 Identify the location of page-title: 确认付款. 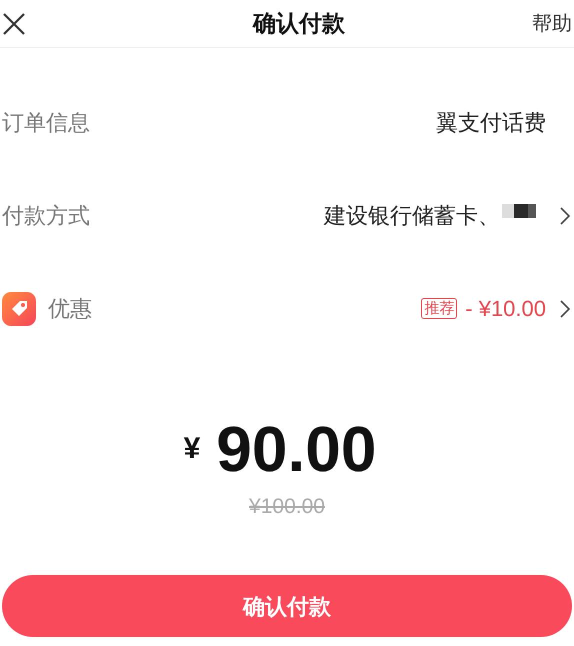
(299, 23).